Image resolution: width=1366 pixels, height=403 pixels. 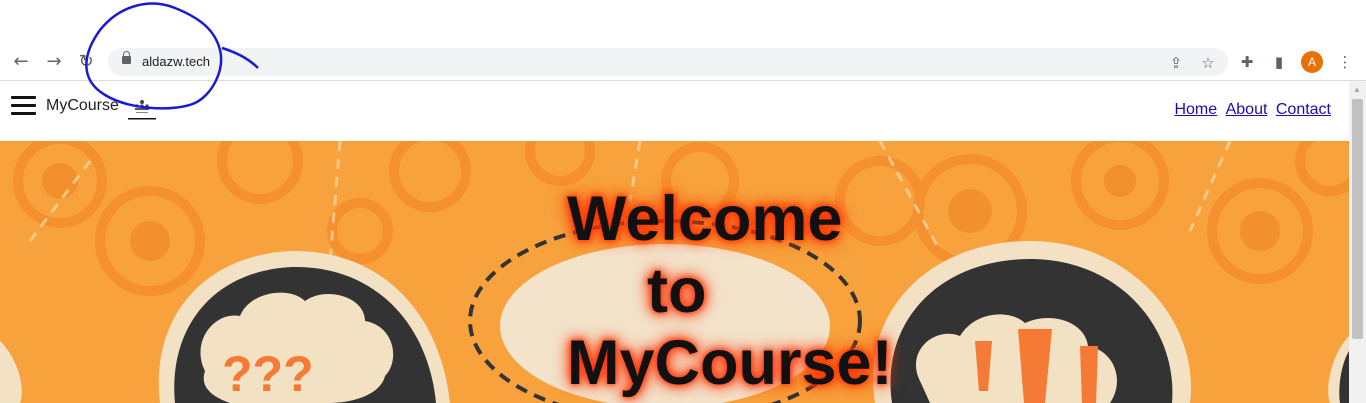 What do you see at coordinates (268, 374) in the screenshot?
I see `left-bubble-question-marks: ???` at bounding box center [268, 374].